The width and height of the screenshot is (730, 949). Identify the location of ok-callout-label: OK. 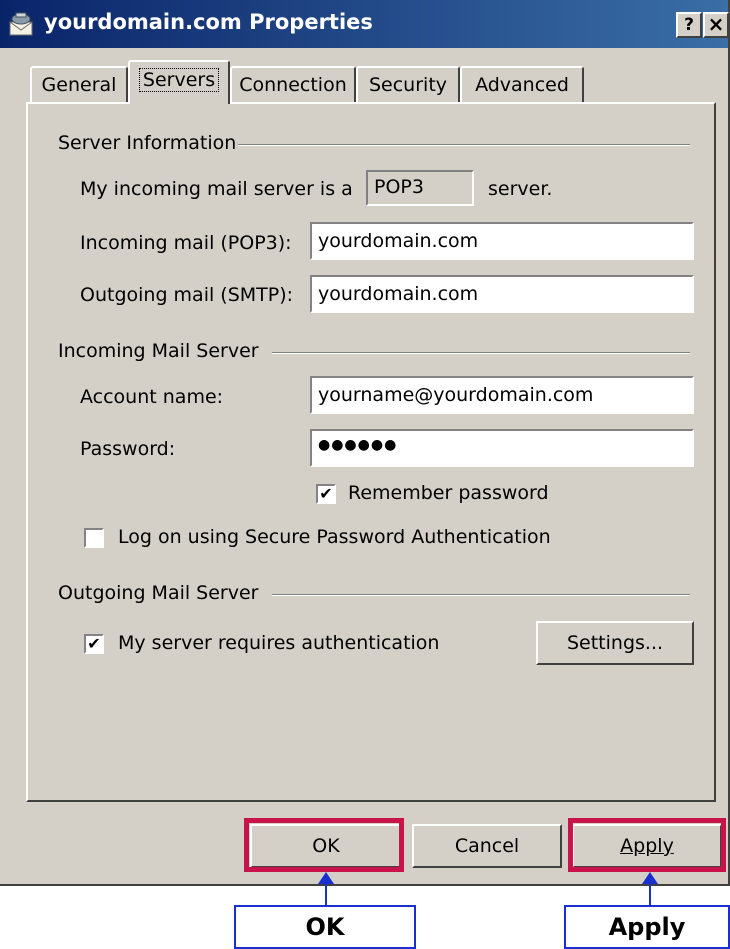
(325, 927).